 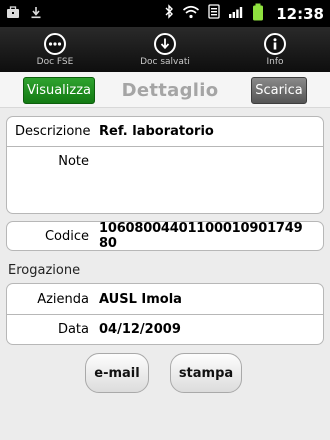 I want to click on nav-doc-fse: Doc FSE, so click(x=55, y=49).